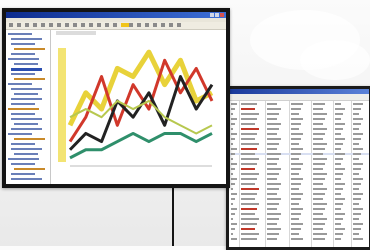 This screenshot has width=370, height=250. What do you see at coordinates (222, 15) in the screenshot?
I see `close-icon` at bounding box center [222, 15].